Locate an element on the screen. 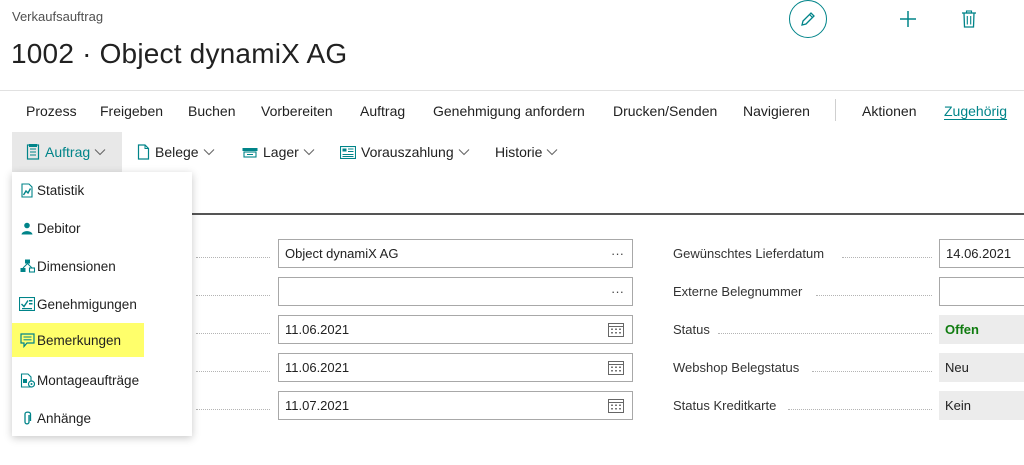 Image resolution: width=1024 pixels, height=465 pixels. menu-item-genehmigungen: Genehmigungen is located at coordinates (102, 304).